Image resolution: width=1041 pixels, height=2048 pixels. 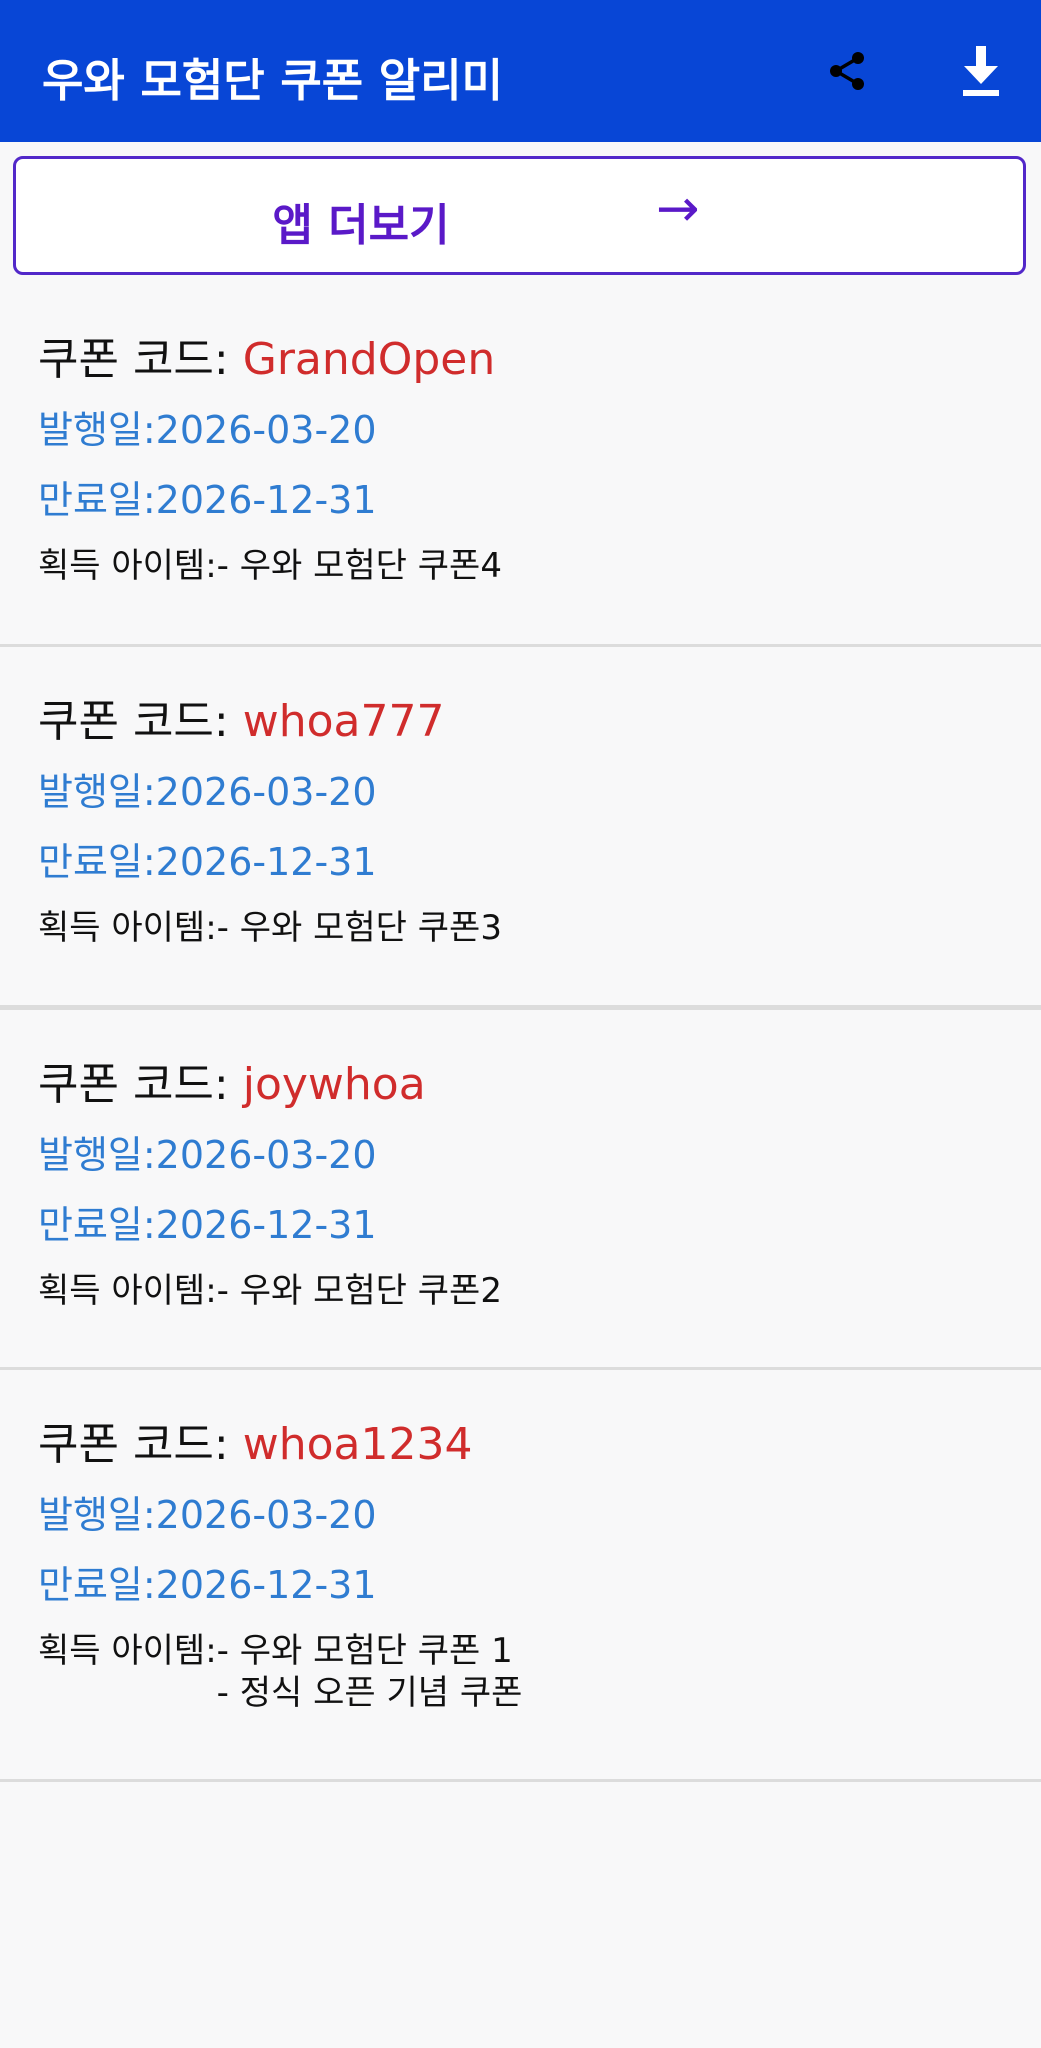 What do you see at coordinates (520, 71) in the screenshot?
I see `app-bar: 우와 모험단 쿠폰 알리미` at bounding box center [520, 71].